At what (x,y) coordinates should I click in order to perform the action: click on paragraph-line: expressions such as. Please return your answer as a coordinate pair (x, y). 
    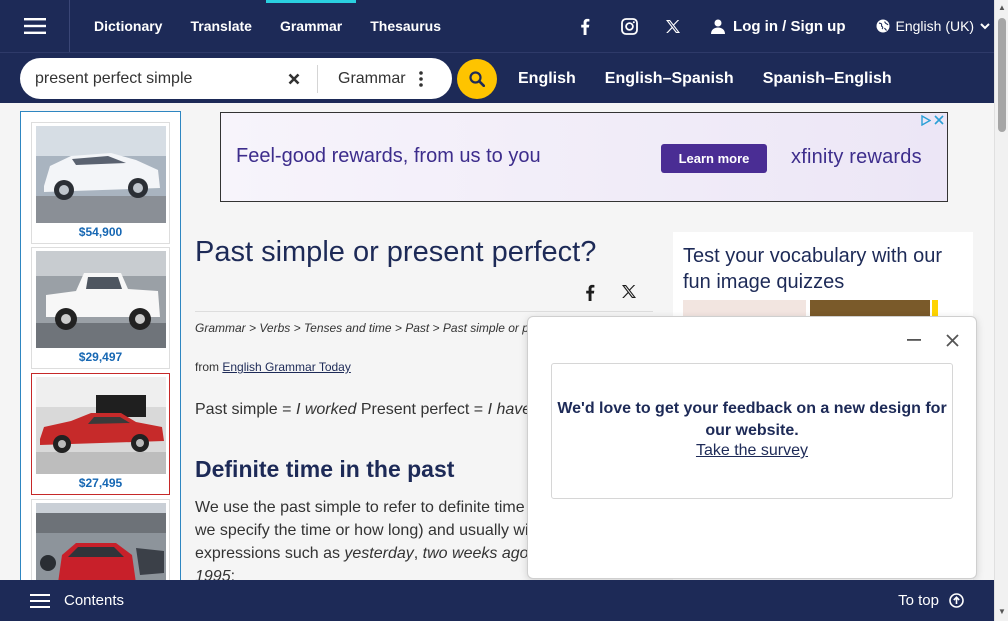
    Looking at the image, I should click on (270, 553).